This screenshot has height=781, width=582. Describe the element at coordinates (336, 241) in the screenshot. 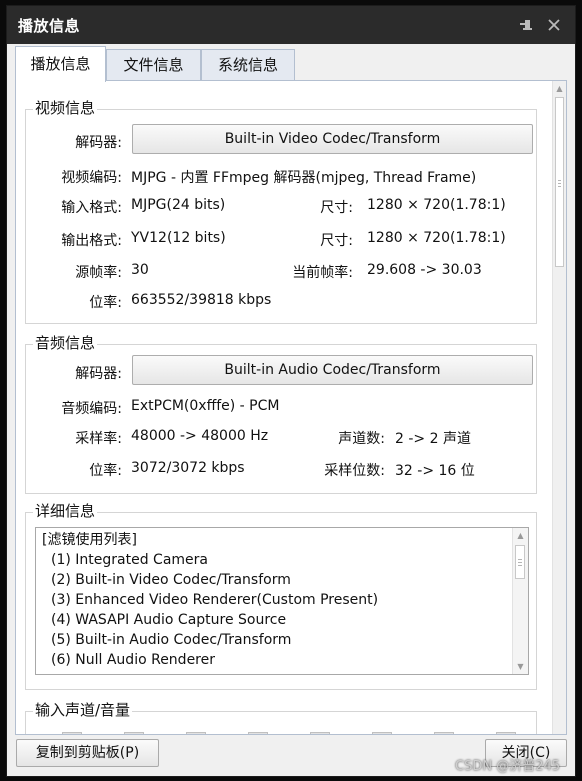

I see `output-size-label: 尺寸:` at that location.